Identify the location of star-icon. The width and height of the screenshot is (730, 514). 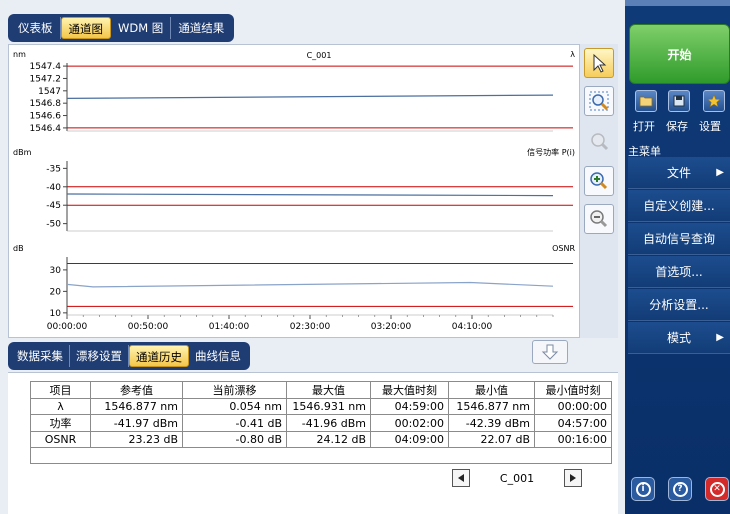
(714, 101).